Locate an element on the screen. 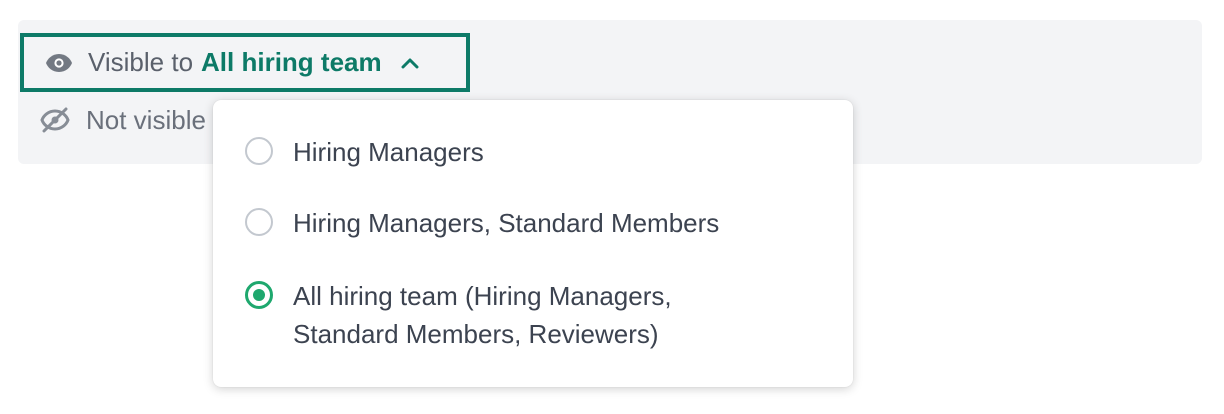 The width and height of the screenshot is (1224, 414). radio-button-checked is located at coordinates (259, 295).